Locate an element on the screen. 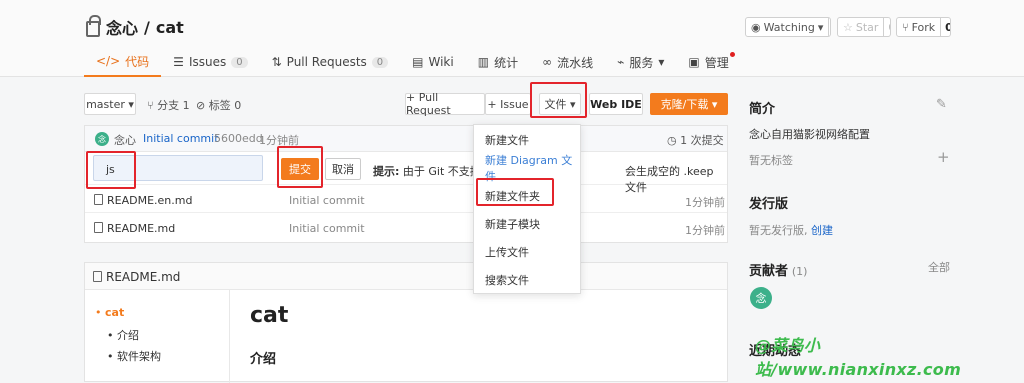 The image size is (1024, 383). repo-name-link: cat is located at coordinates (170, 27).